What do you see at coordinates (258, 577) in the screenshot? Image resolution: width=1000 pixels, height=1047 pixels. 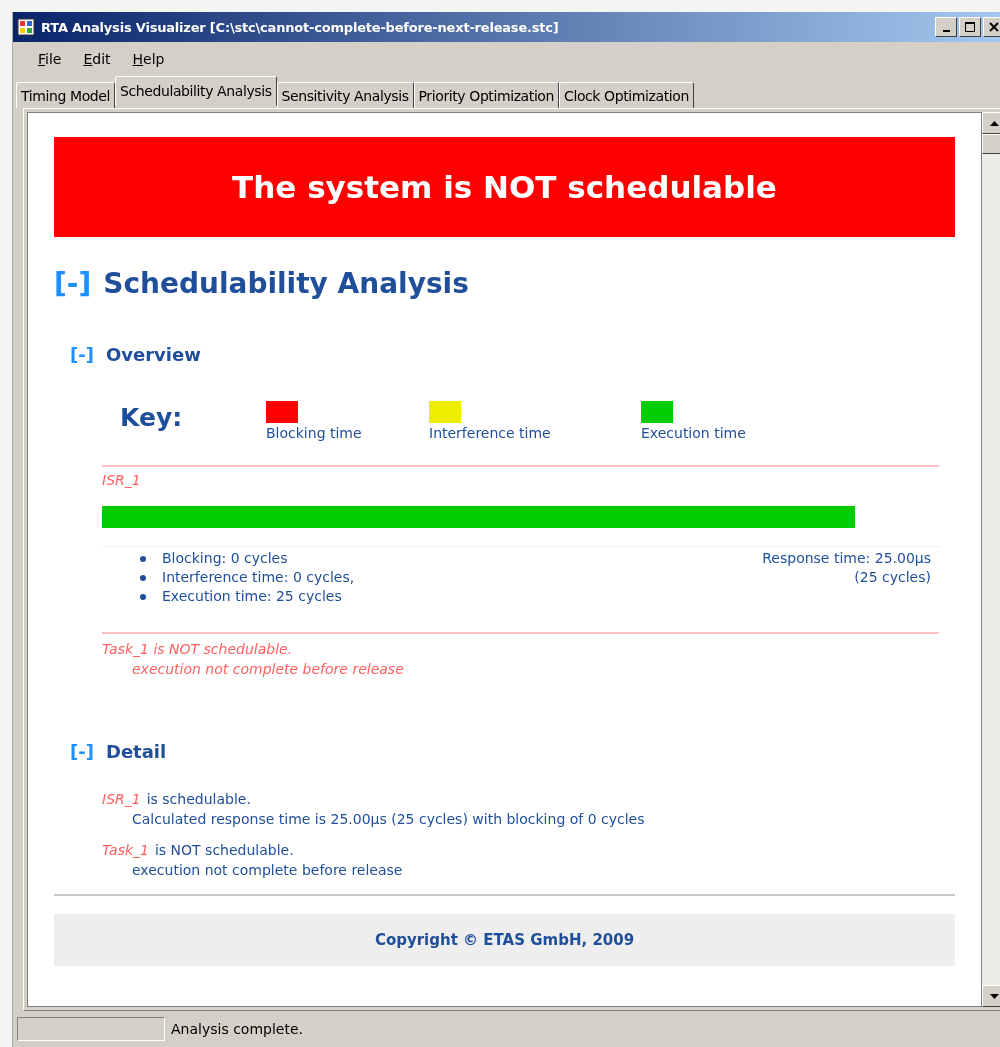 I see `stat-item: Interference time: 0 cycles,` at bounding box center [258, 577].